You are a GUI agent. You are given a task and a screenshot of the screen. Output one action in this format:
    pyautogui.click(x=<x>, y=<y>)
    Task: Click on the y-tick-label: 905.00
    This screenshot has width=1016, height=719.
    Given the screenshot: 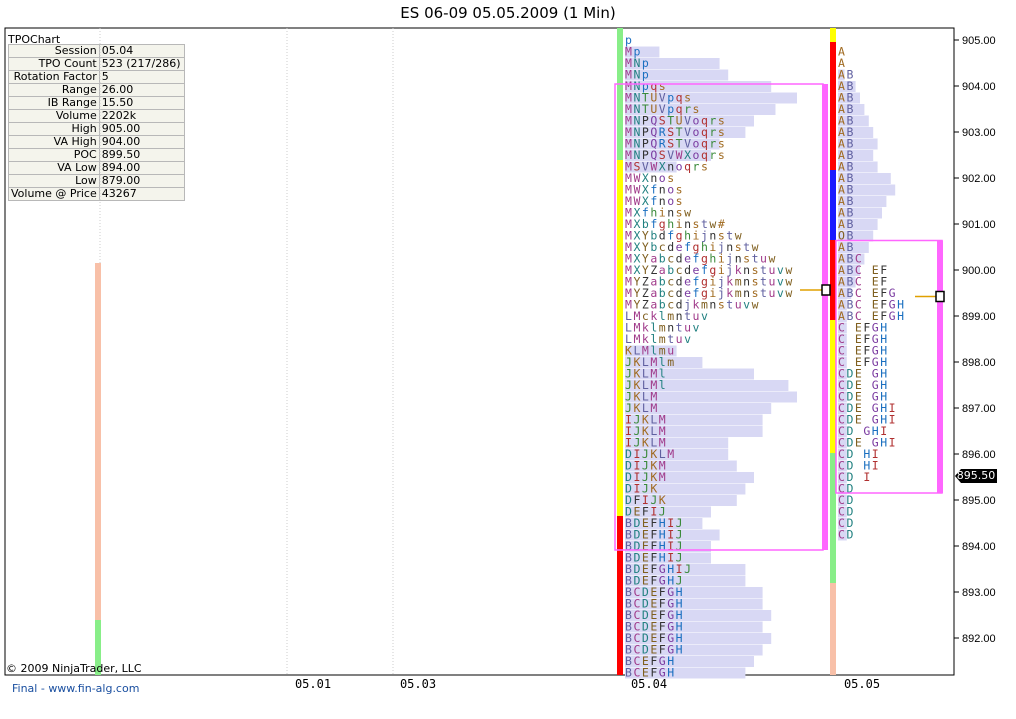 What is the action you would take?
    pyautogui.click(x=979, y=41)
    